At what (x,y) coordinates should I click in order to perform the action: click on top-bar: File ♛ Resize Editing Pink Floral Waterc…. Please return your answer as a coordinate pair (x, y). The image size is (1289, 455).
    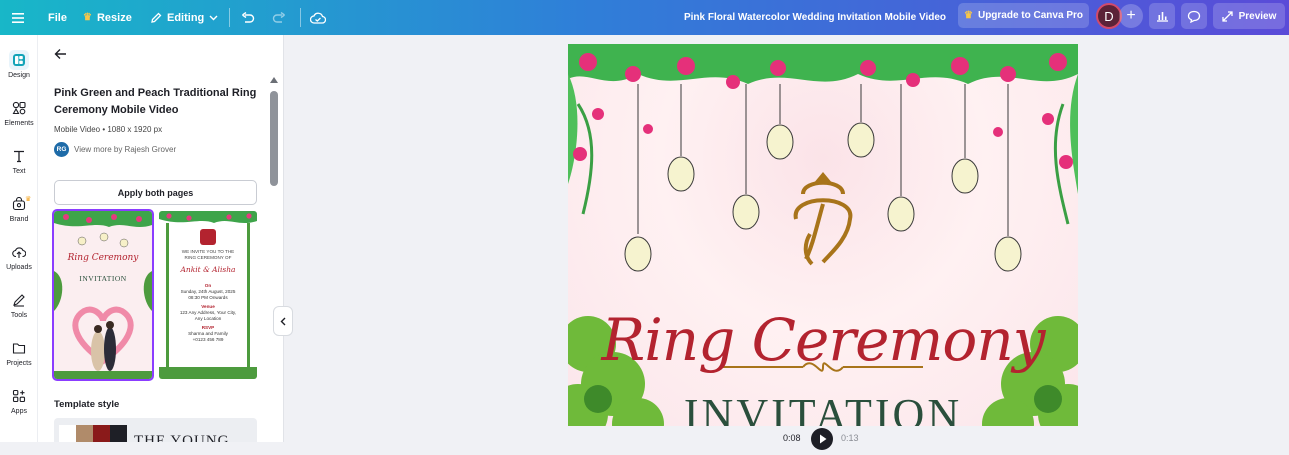
    Looking at the image, I should click on (644, 17).